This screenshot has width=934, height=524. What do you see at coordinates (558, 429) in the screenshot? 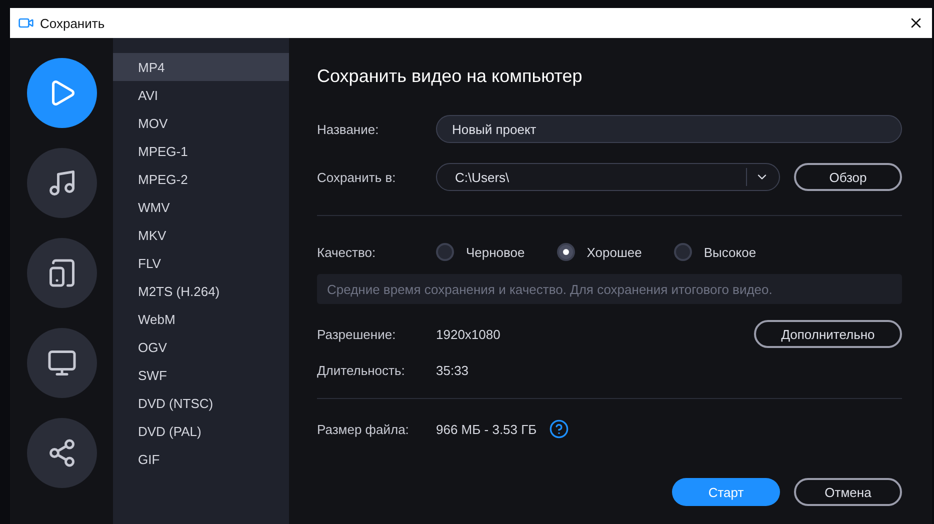
I see `help-icon` at bounding box center [558, 429].